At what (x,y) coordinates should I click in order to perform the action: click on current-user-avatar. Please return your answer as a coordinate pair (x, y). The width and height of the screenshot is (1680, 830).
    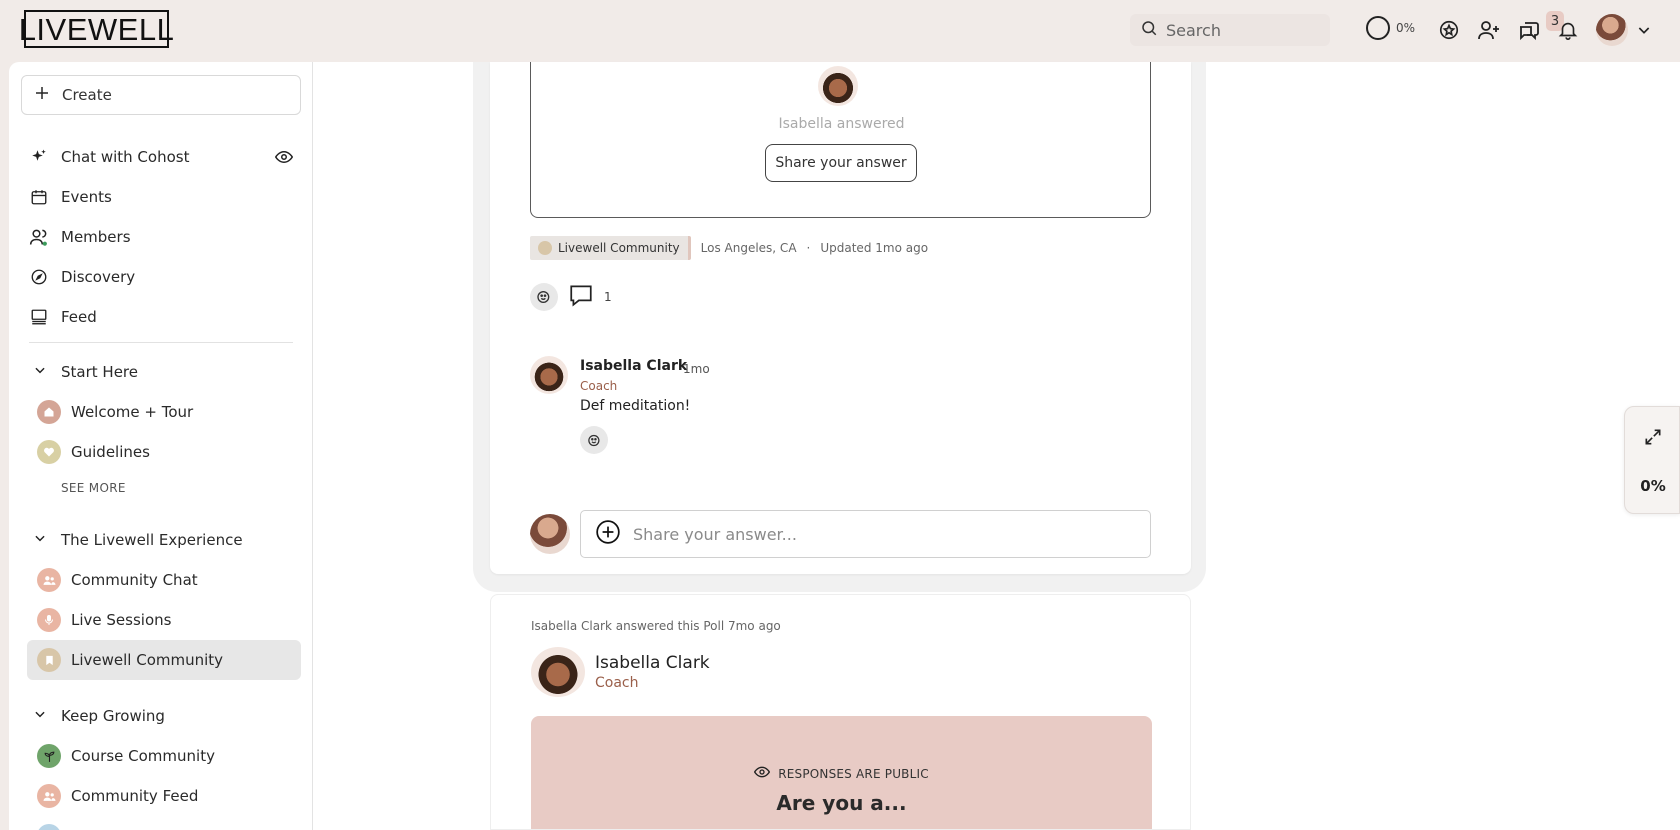
    Looking at the image, I should click on (550, 534).